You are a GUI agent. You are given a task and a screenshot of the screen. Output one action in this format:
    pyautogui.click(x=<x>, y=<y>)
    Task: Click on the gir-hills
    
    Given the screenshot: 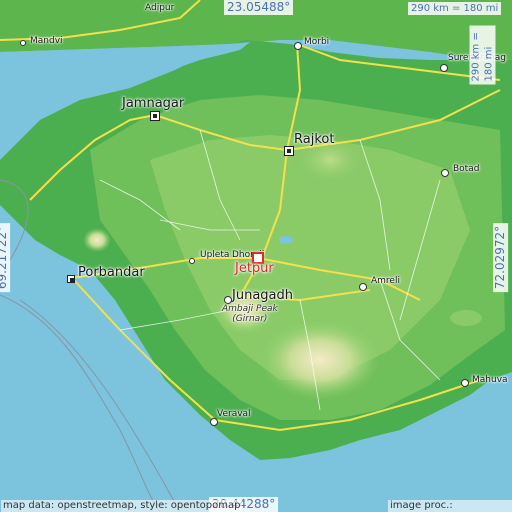 What is the action you would take?
    pyautogui.click(x=320, y=360)
    